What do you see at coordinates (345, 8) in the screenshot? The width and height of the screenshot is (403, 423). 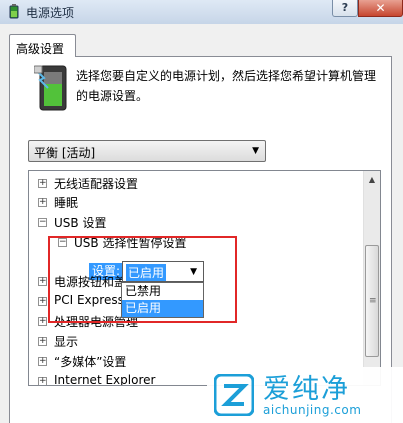 I see `help-button: ?` at bounding box center [345, 8].